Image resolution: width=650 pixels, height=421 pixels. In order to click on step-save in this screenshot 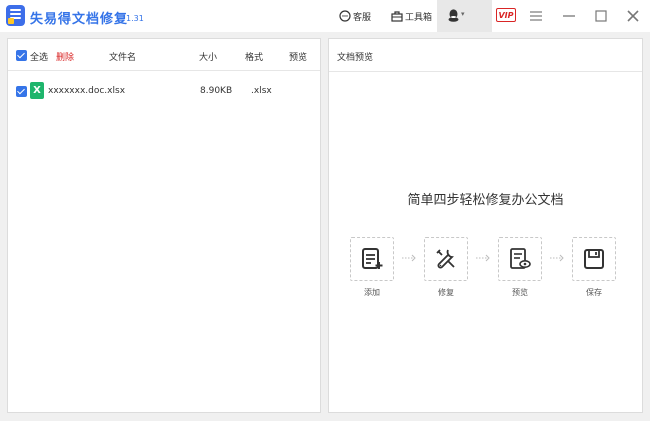, I will do `click(594, 259)`.